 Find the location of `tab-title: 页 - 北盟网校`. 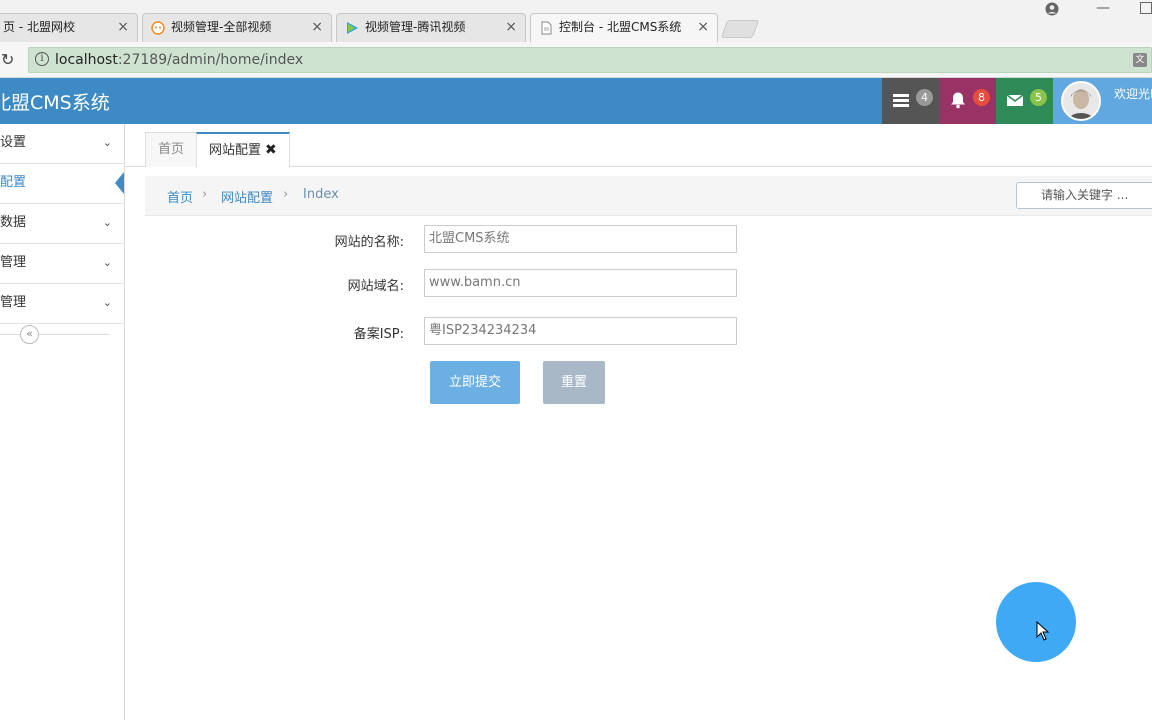

tab-title: 页 - 北盟网校 is located at coordinates (39, 27).